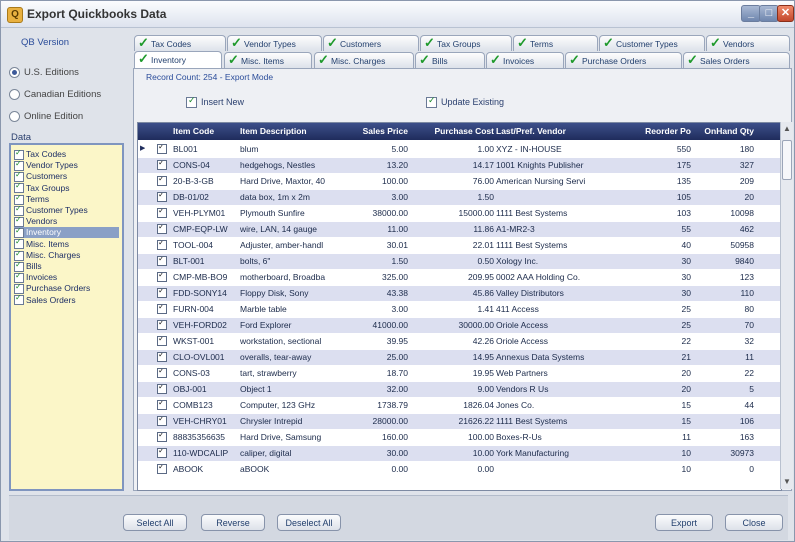 The width and height of the screenshot is (795, 542). What do you see at coordinates (66, 243) in the screenshot?
I see `data-item-misc-items: Misc. Items` at bounding box center [66, 243].